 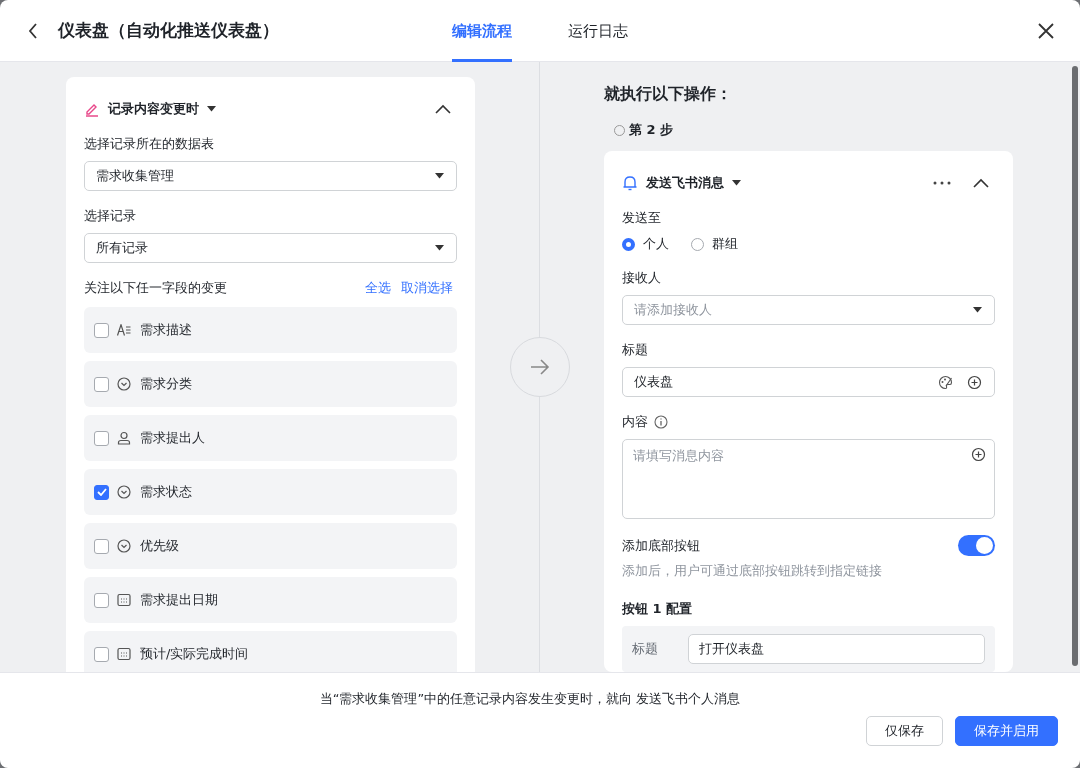 I want to click on field-name: 优先级, so click(x=159, y=546).